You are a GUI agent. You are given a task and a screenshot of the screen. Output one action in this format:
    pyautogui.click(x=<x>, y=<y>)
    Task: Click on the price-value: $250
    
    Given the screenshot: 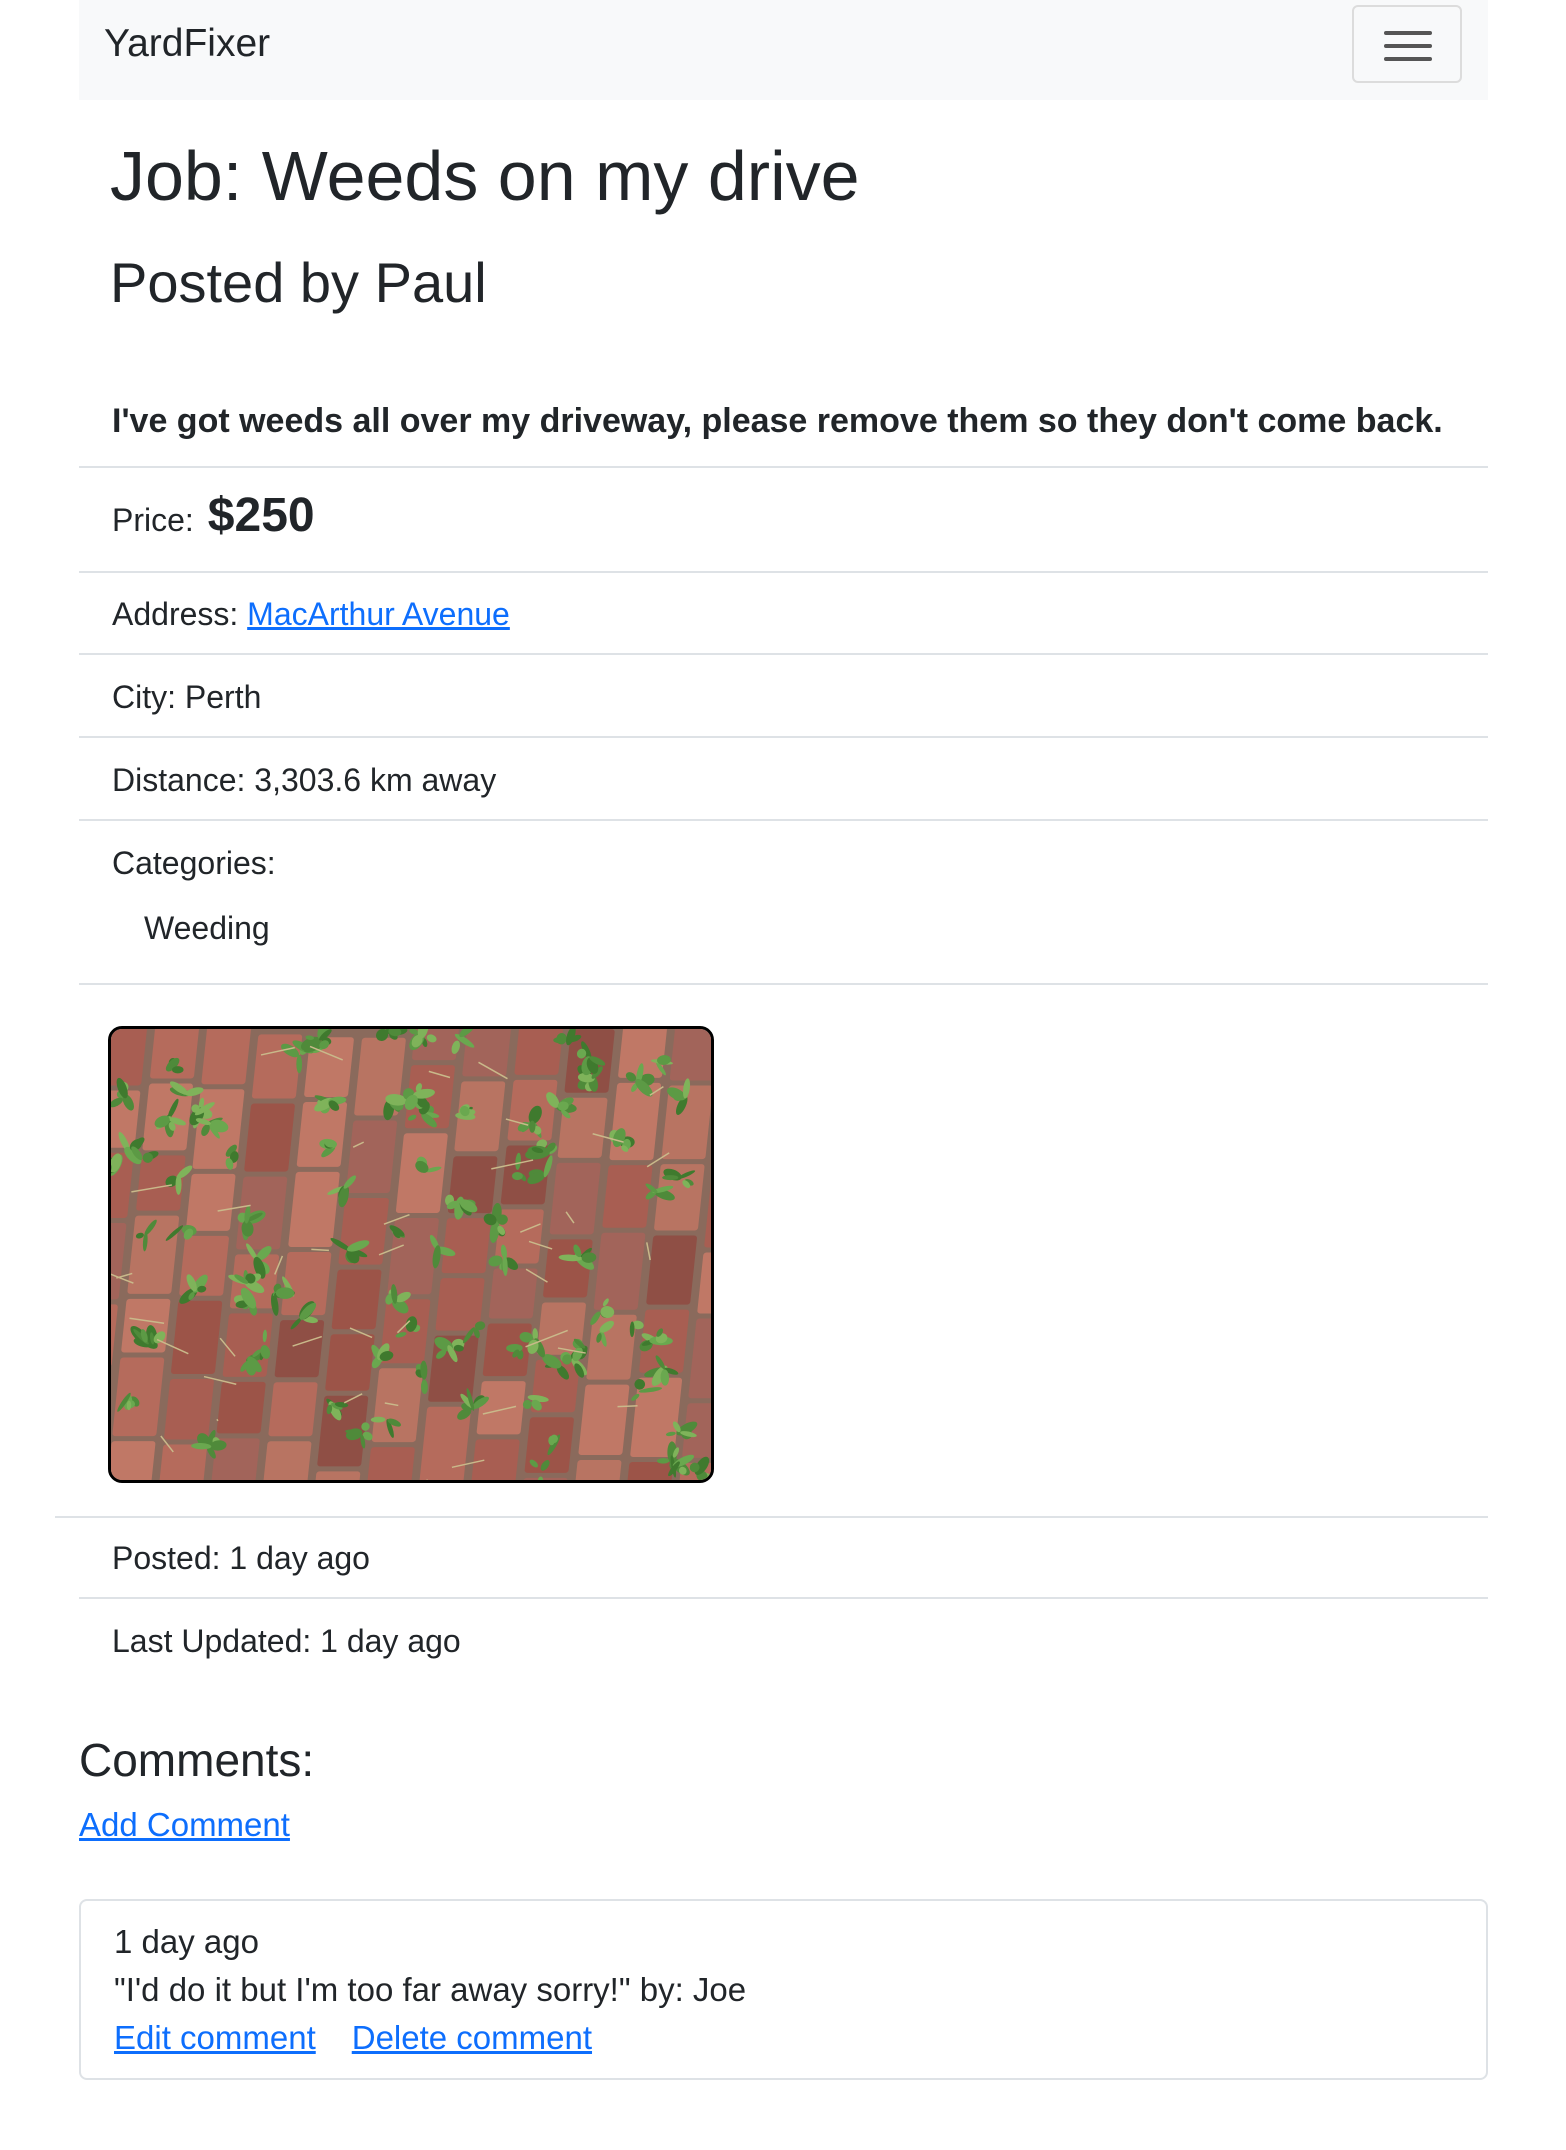 What is the action you would take?
    pyautogui.click(x=261, y=515)
    